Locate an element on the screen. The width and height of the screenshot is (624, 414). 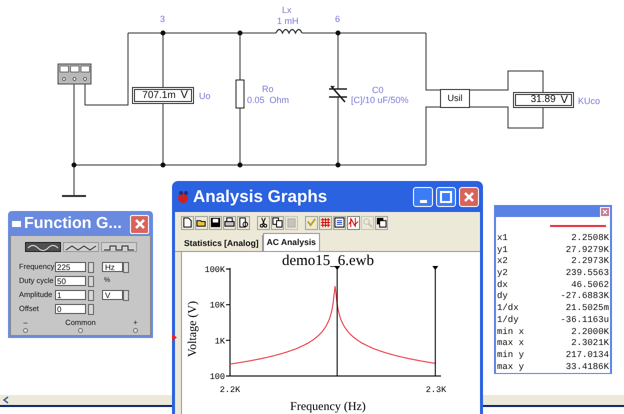
meter-label: KUco is located at coordinates (589, 101).